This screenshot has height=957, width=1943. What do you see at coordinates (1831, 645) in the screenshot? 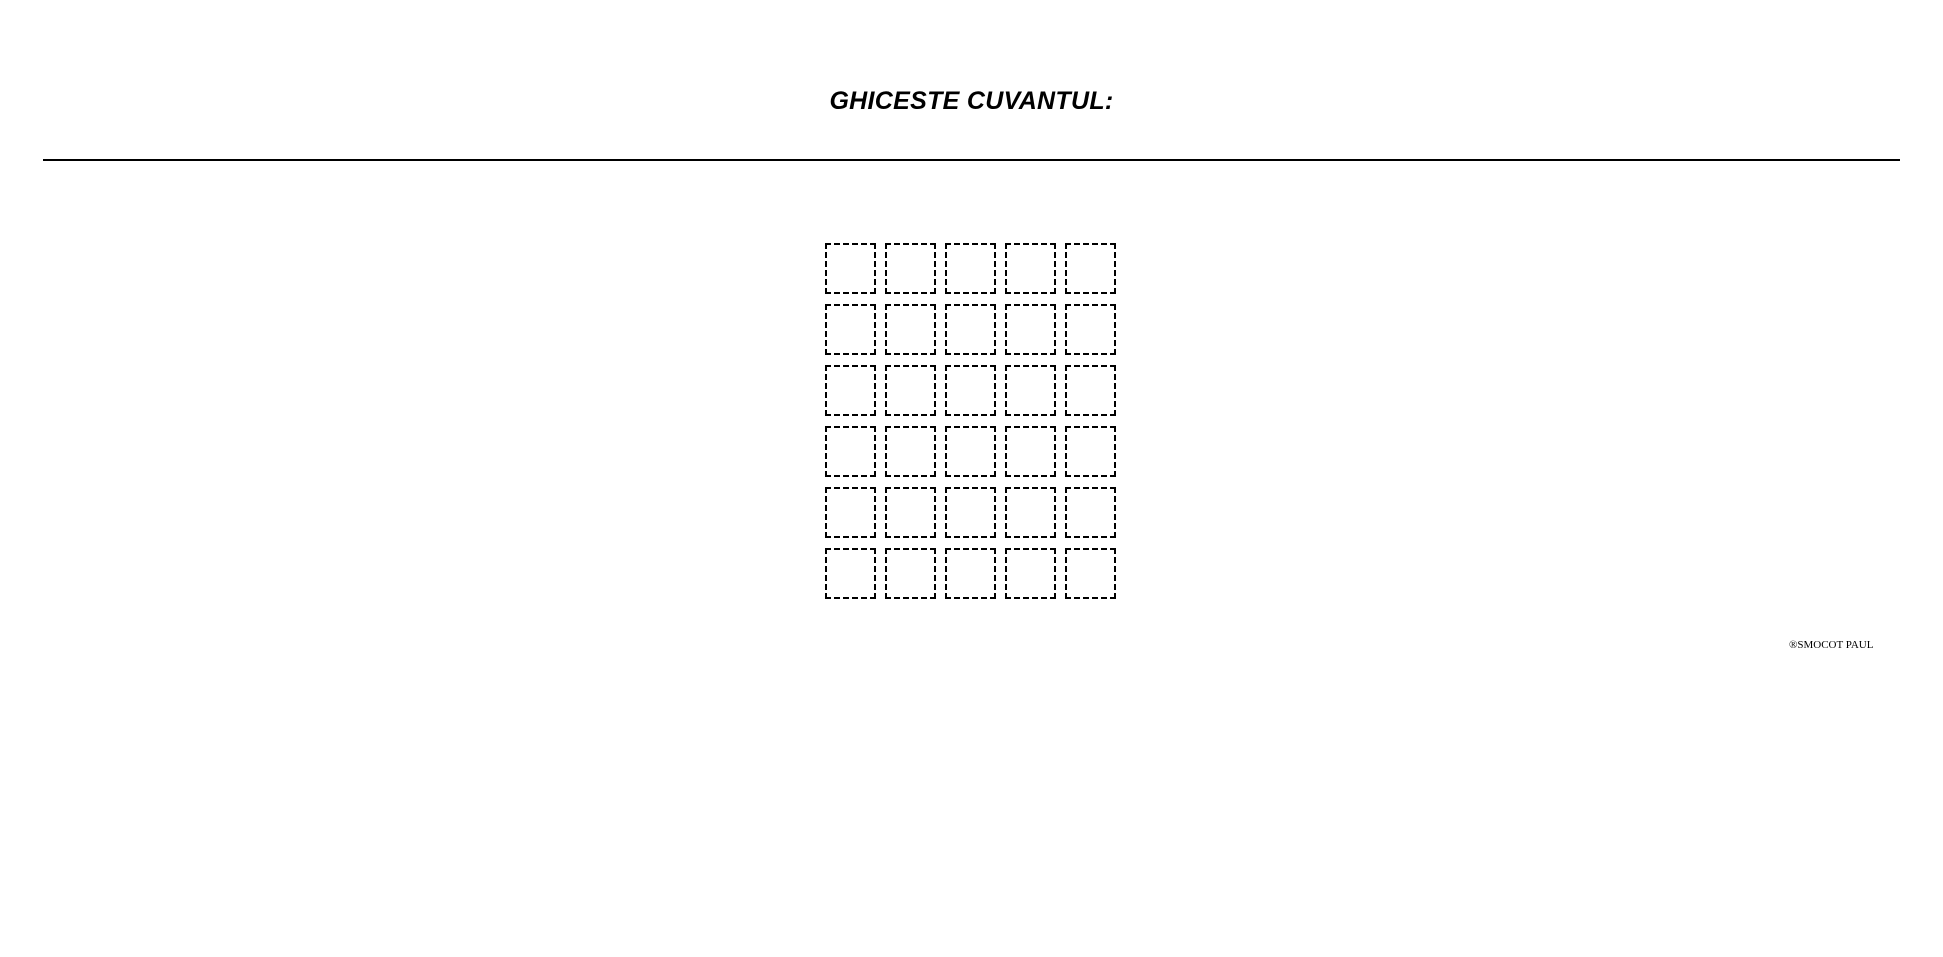
I see `copyright-credit: ®SMOCOT PAUL` at bounding box center [1831, 645].